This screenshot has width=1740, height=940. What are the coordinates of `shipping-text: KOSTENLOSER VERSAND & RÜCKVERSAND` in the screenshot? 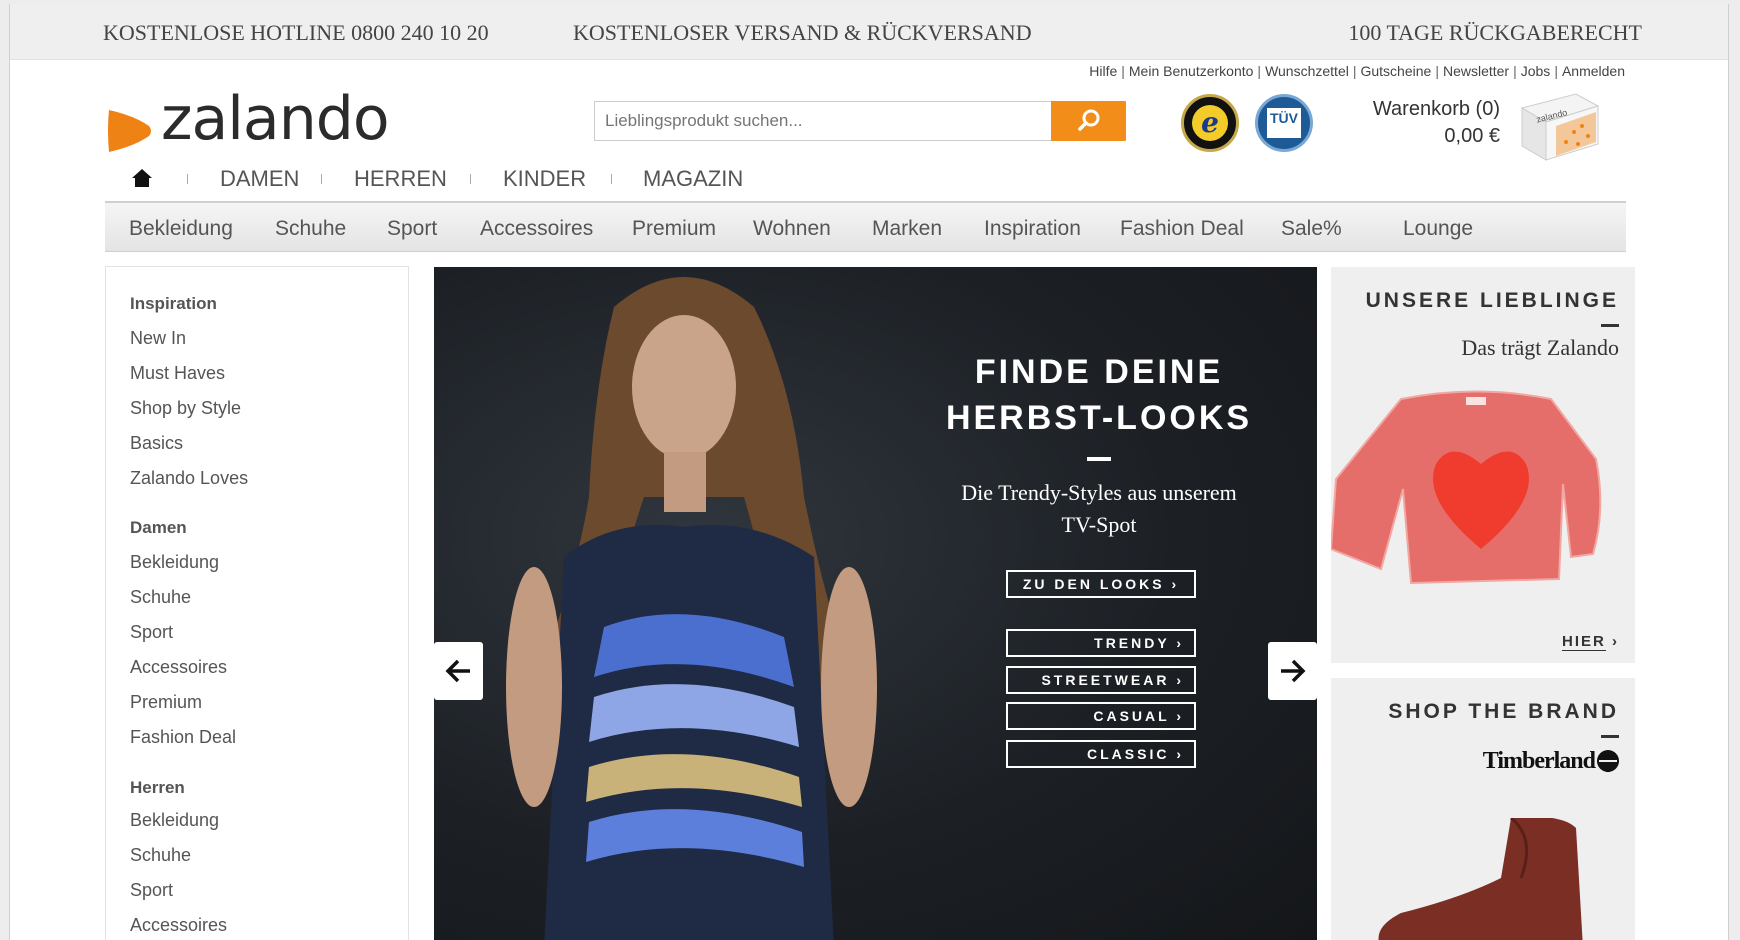 It's located at (802, 32).